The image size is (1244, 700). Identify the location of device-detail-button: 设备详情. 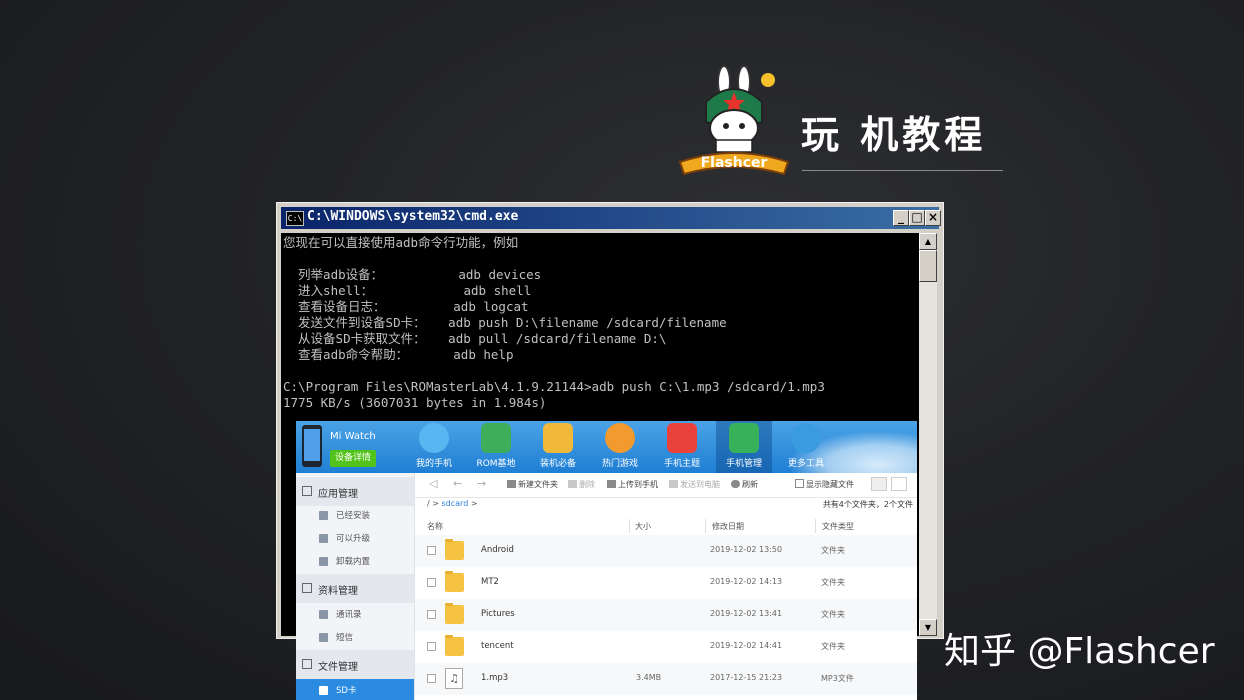
(353, 458).